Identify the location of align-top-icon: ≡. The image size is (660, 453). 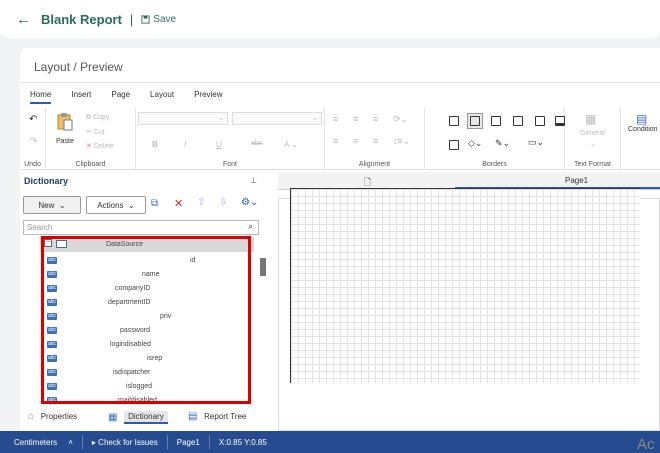
(335, 141).